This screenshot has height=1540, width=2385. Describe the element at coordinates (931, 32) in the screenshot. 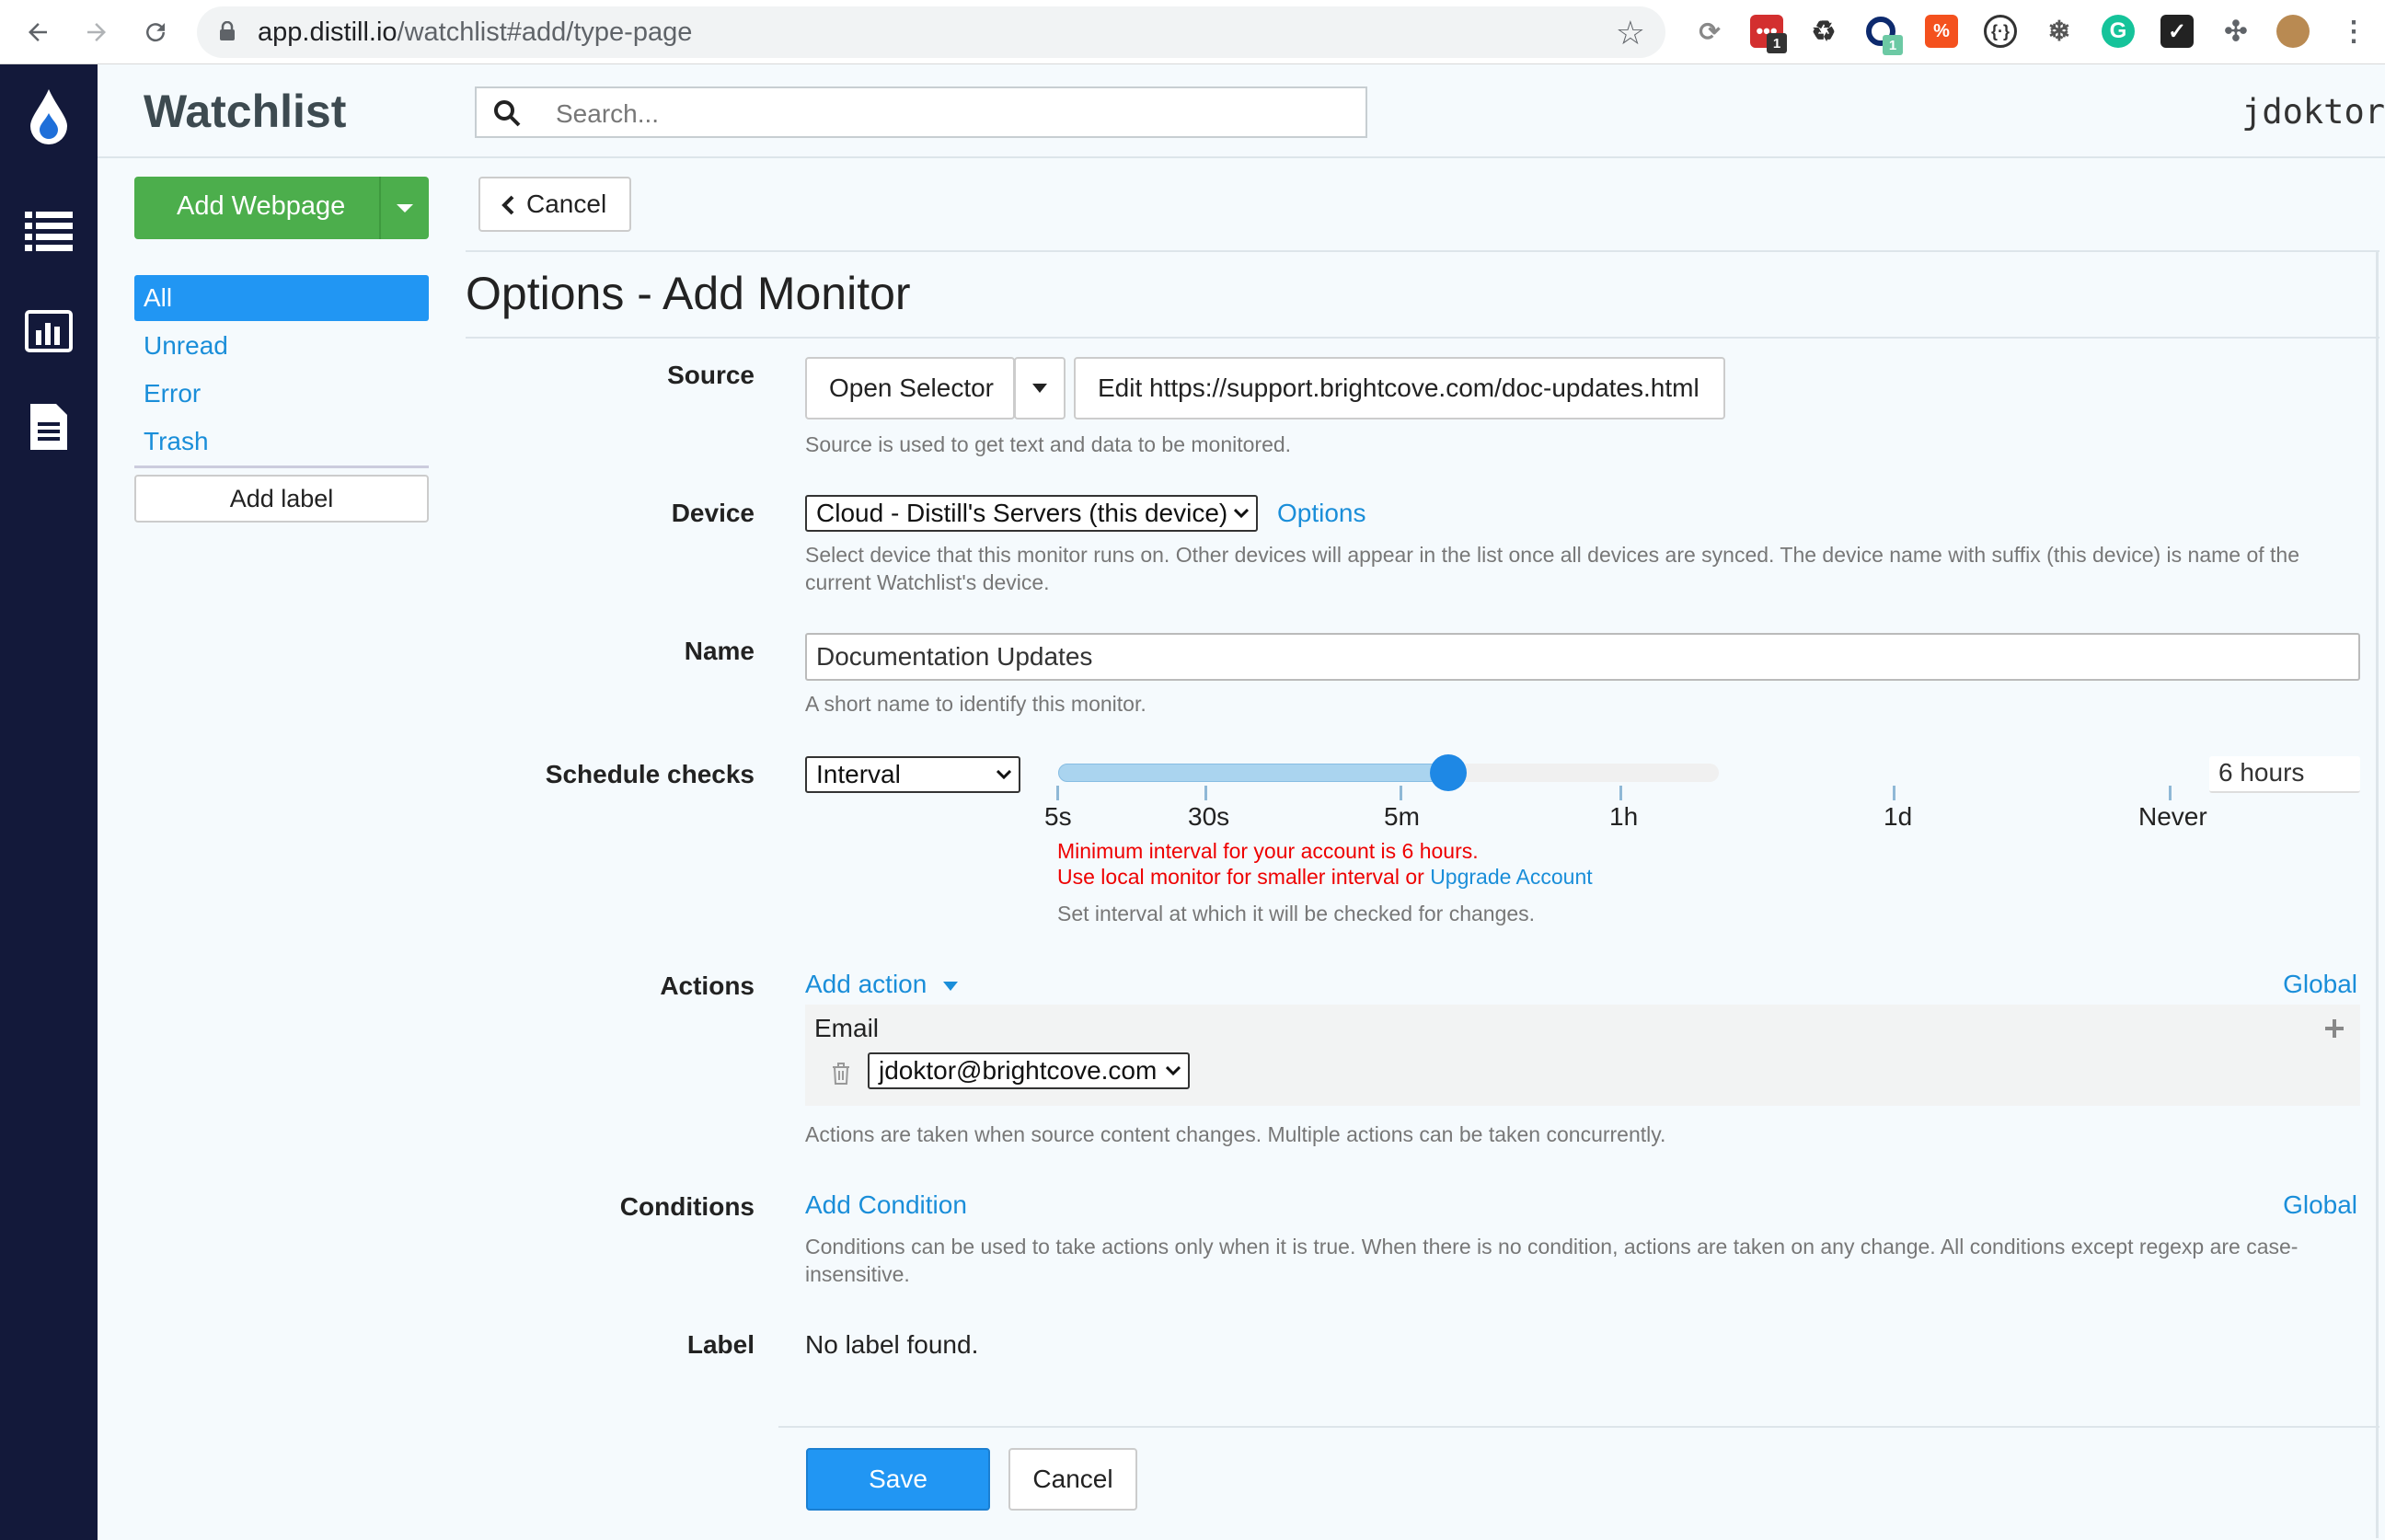

I see `address-bar: app.distill.io/watchlist#add/type-page ☆` at that location.